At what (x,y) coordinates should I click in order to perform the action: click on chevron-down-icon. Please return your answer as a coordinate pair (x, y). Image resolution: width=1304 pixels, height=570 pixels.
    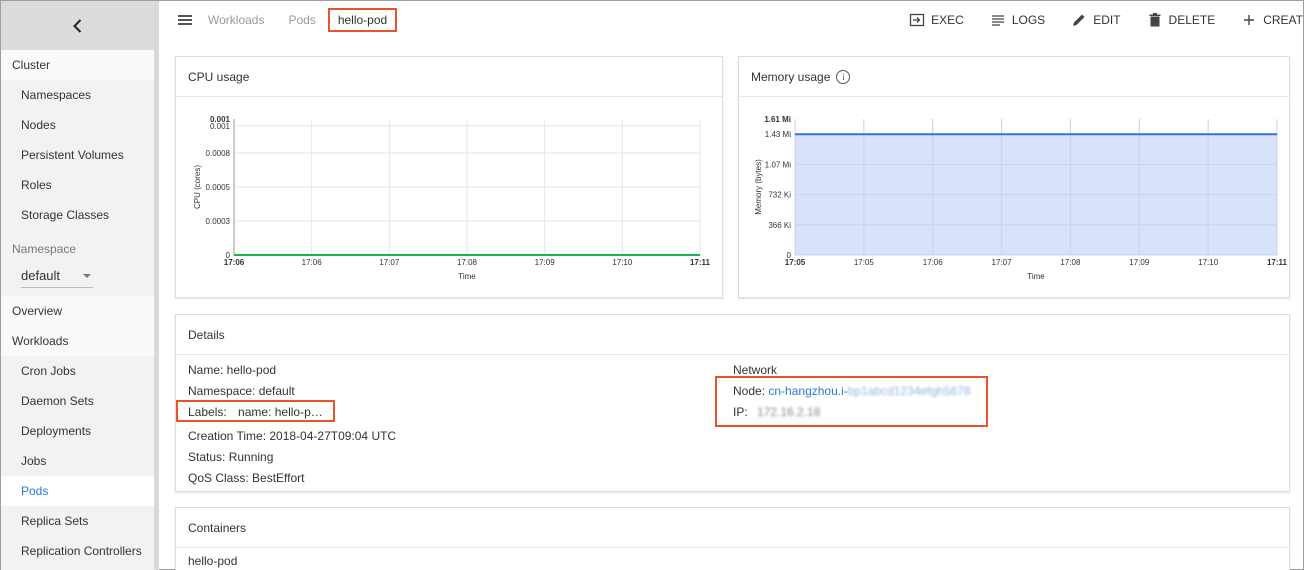
    Looking at the image, I should click on (87, 275).